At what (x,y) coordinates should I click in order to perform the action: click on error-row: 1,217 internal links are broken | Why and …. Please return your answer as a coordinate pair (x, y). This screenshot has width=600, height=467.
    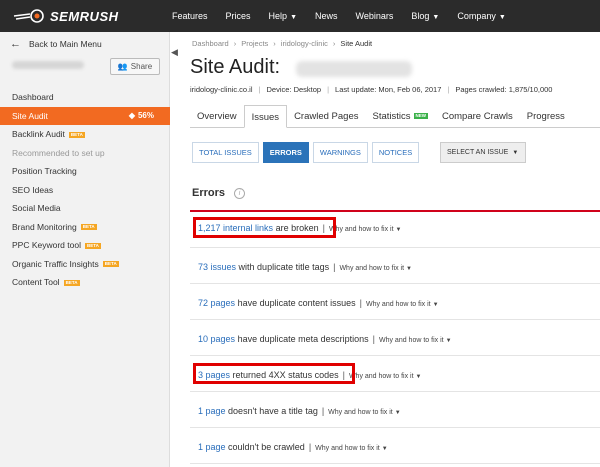
    Looking at the image, I should click on (395, 230).